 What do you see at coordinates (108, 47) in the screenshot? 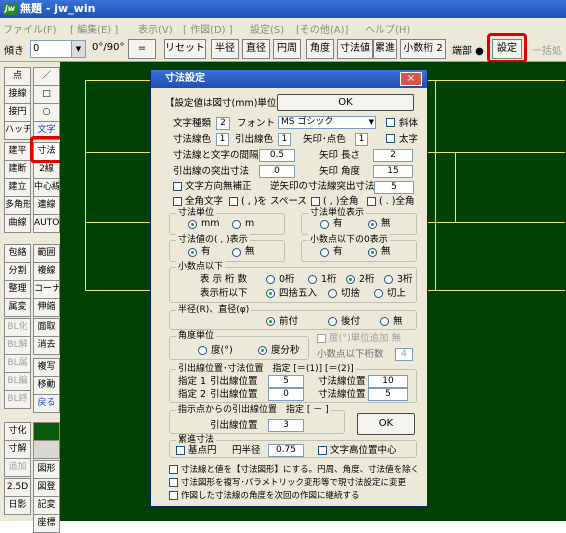
I see `rotate-label: 0°/90°` at bounding box center [108, 47].